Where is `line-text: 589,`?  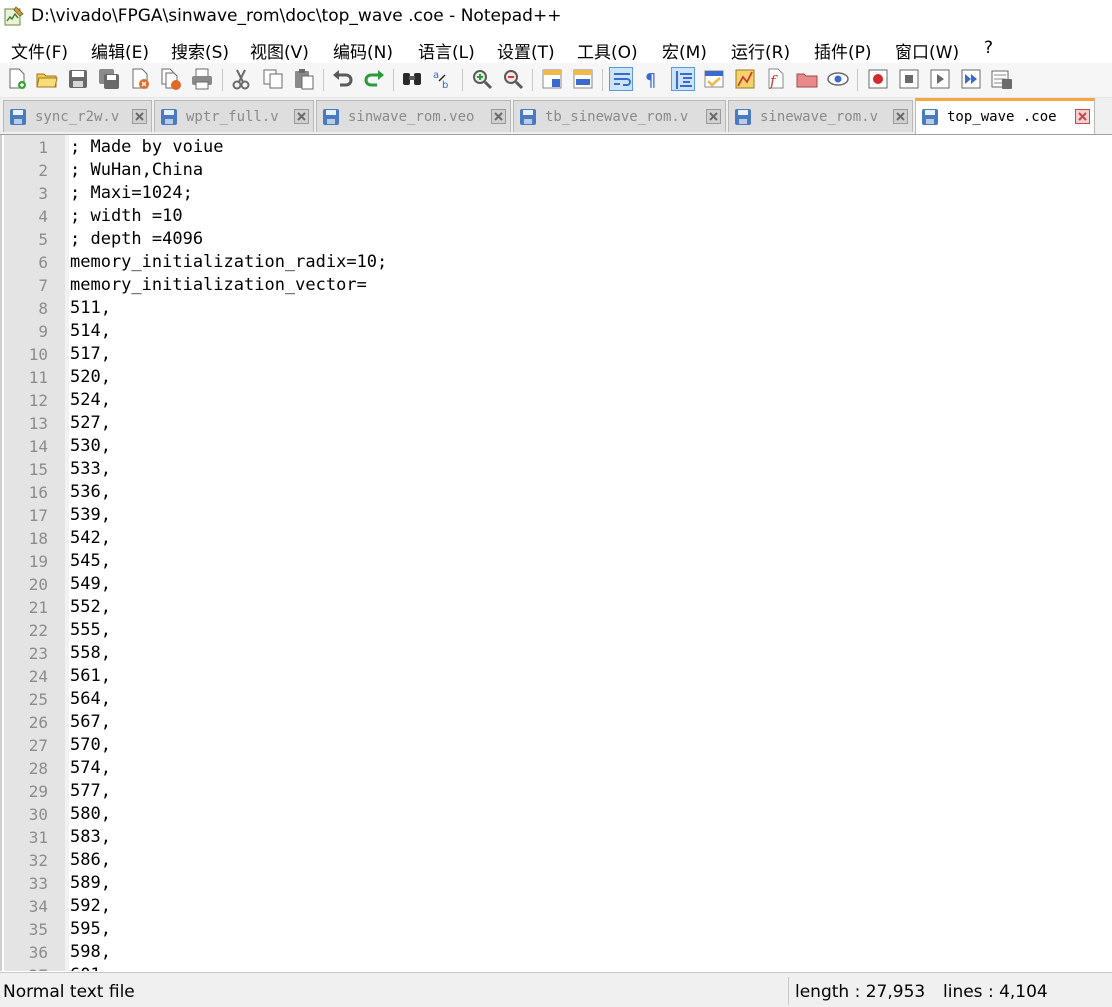
line-text: 589, is located at coordinates (90, 883).